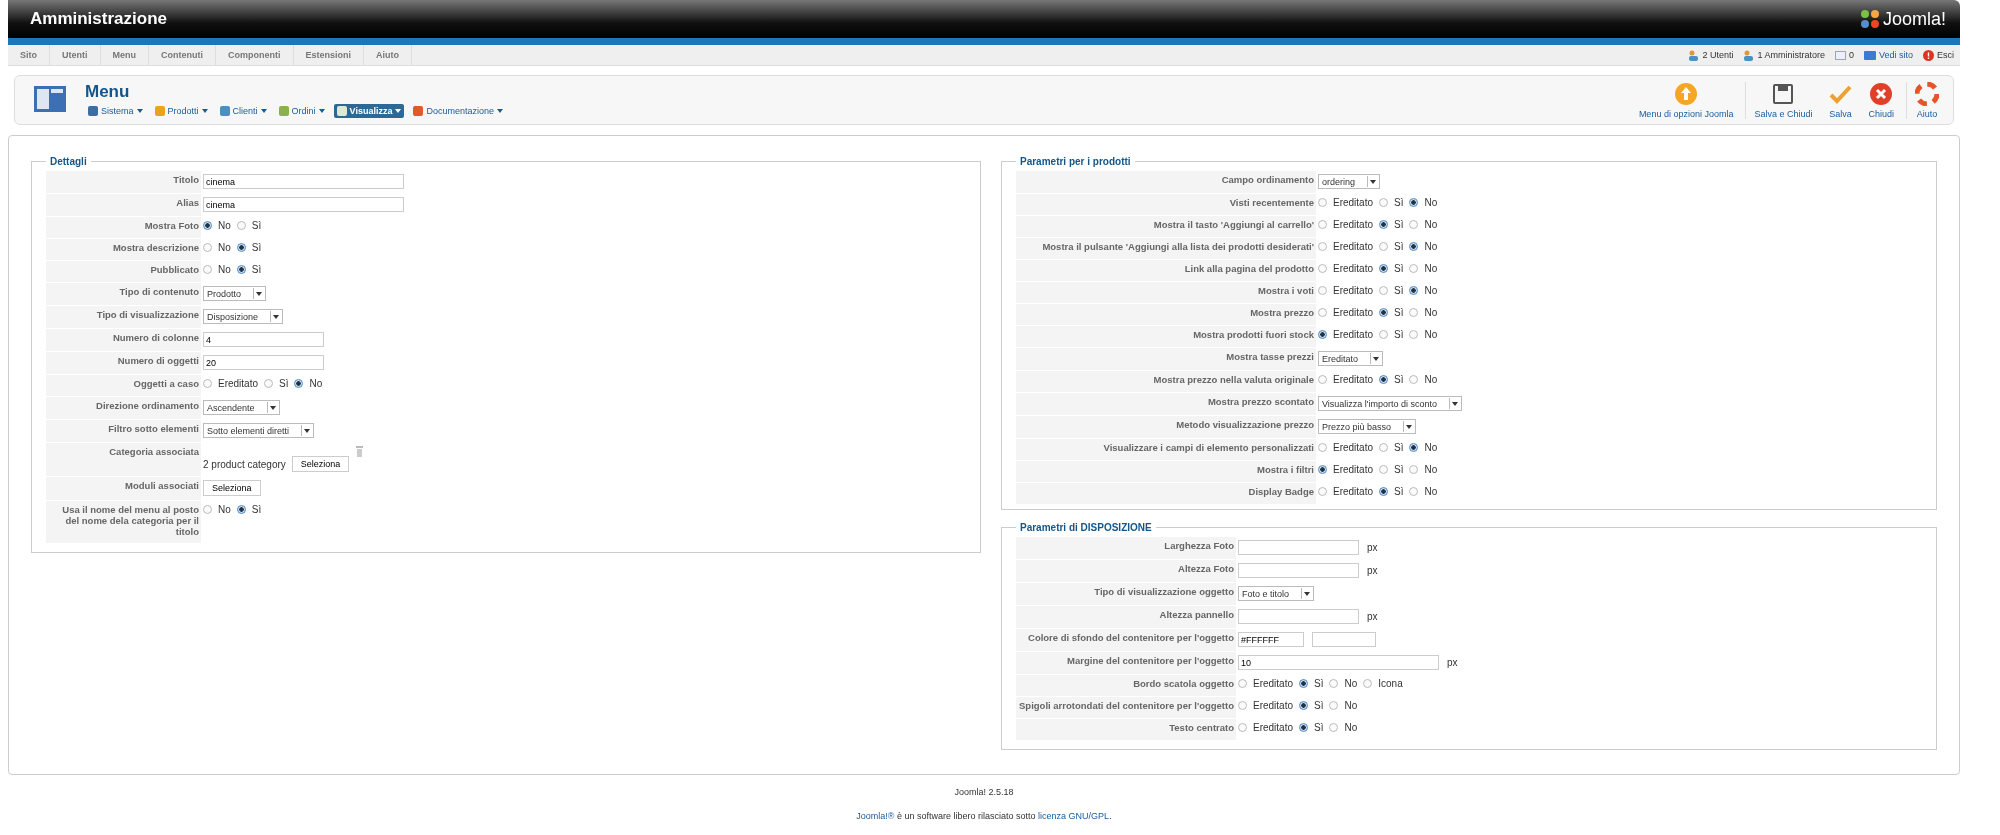  Describe the element at coordinates (388, 55) in the screenshot. I see `menu-item: Aiuto` at that location.